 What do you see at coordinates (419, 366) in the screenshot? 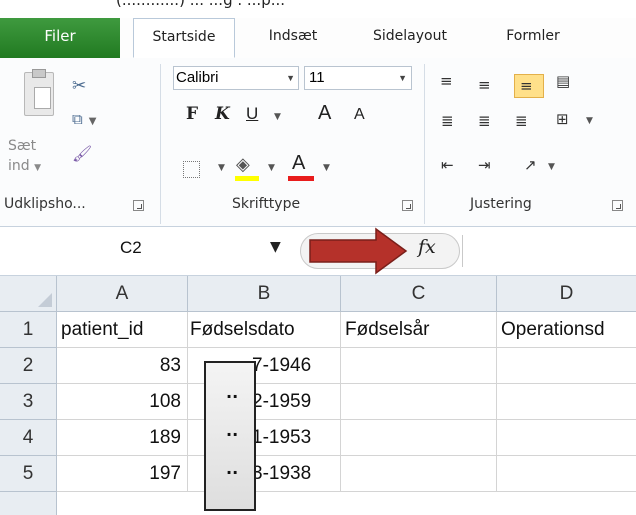
I see `cell-c2` at bounding box center [419, 366].